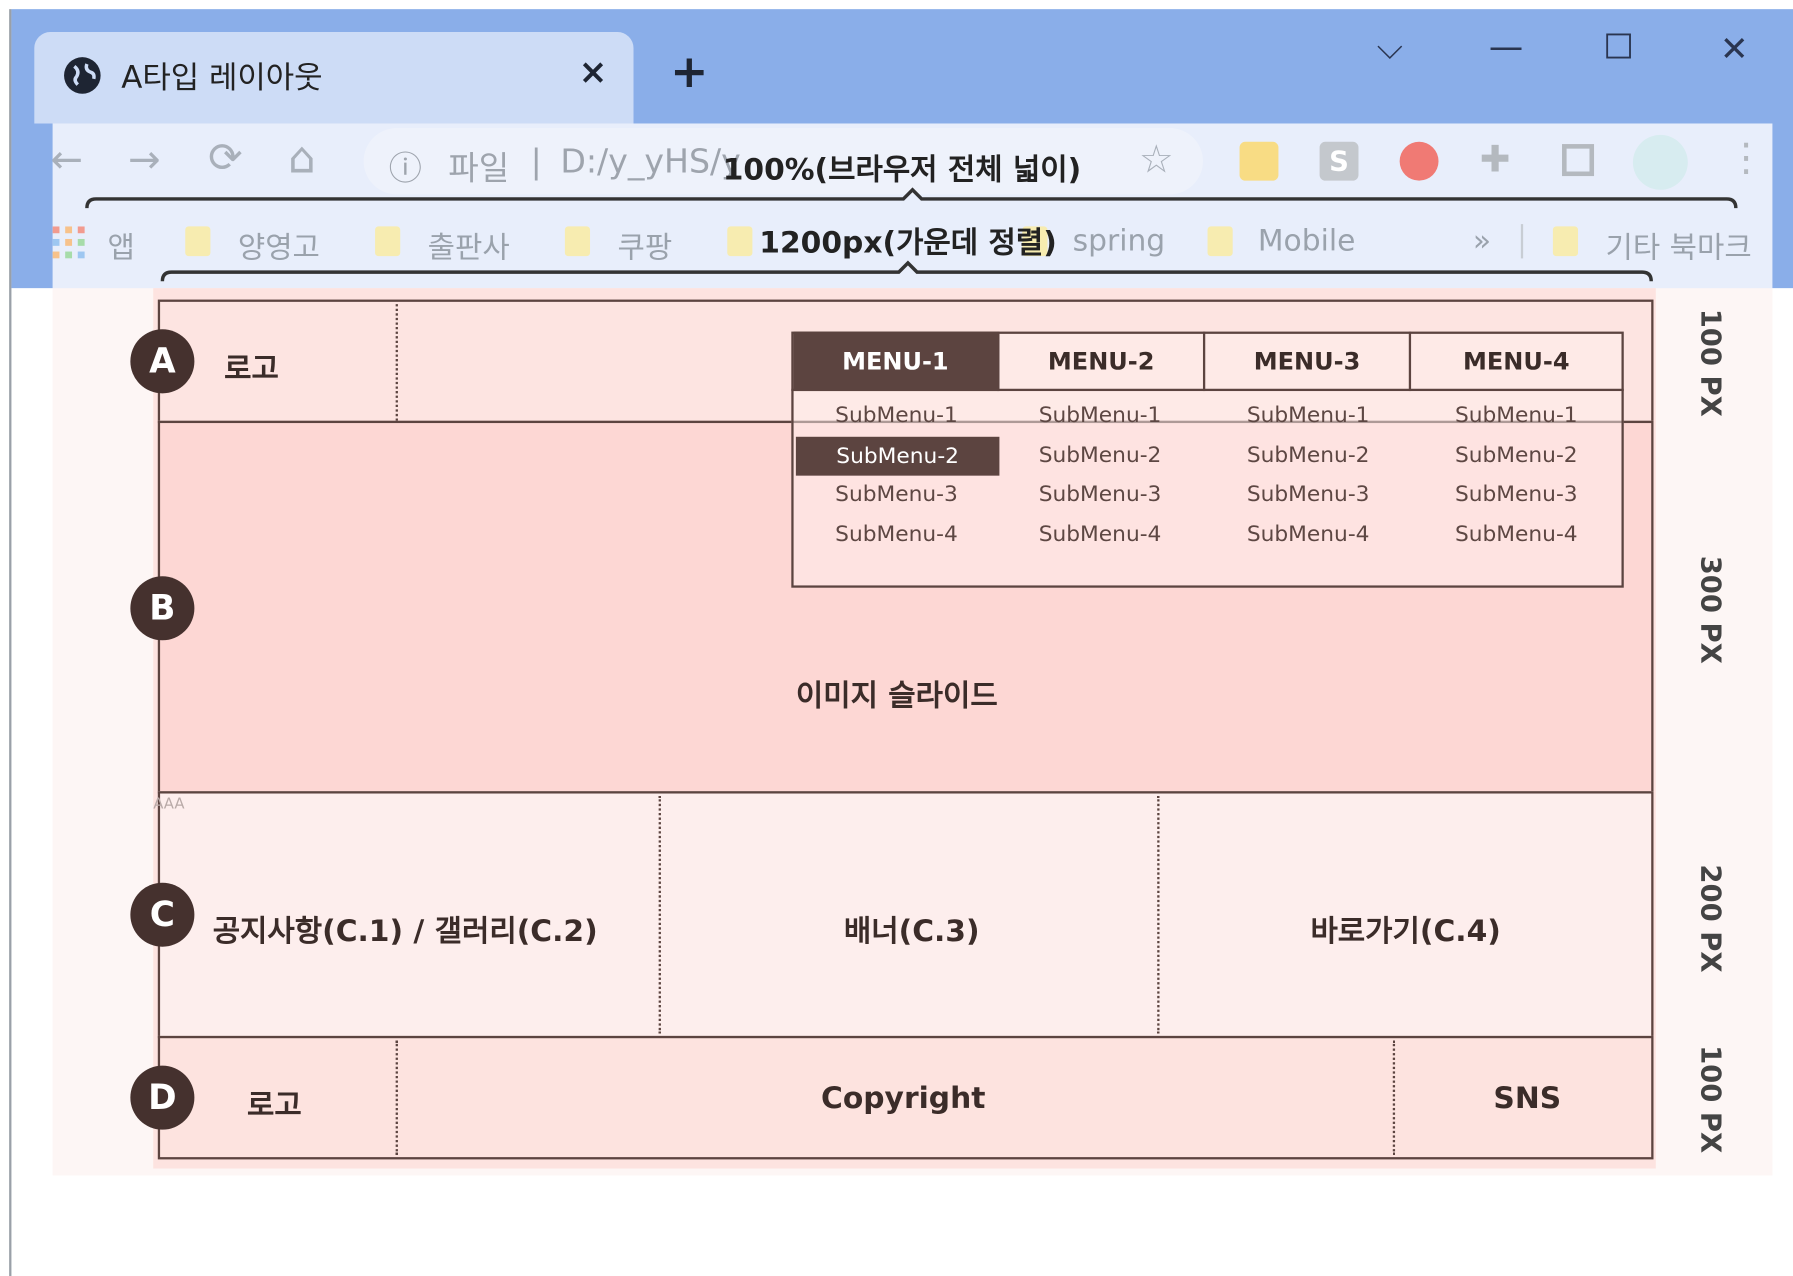 This screenshot has width=1793, height=1276. Describe the element at coordinates (162, 608) in the screenshot. I see `section-b-marker: B` at that location.